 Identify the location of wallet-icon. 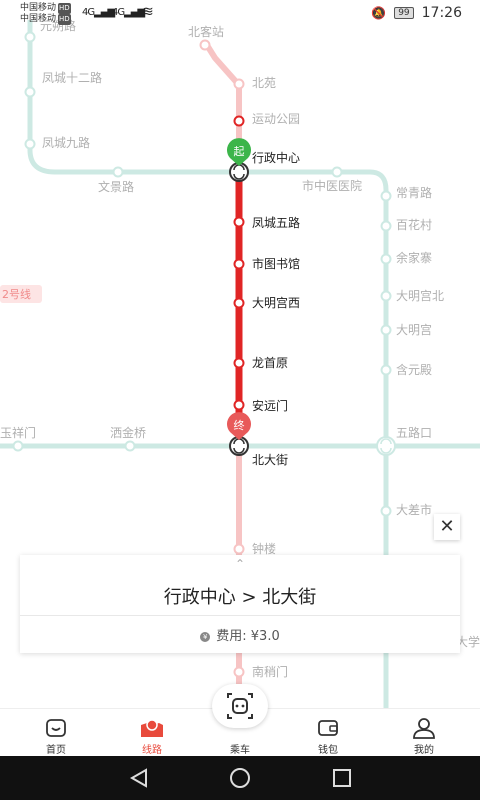
(328, 728).